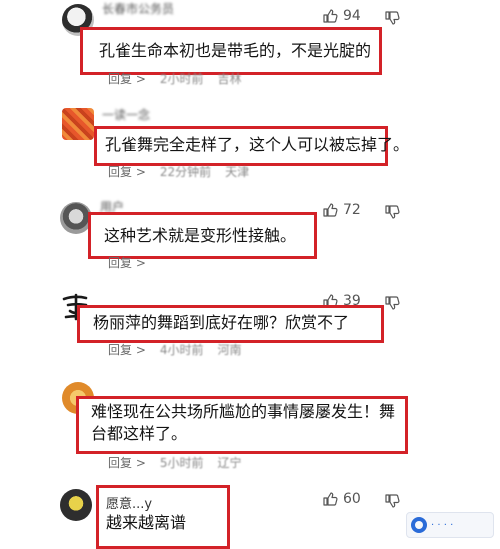 This screenshot has width=500, height=549. I want to click on like-count: 94, so click(352, 16).